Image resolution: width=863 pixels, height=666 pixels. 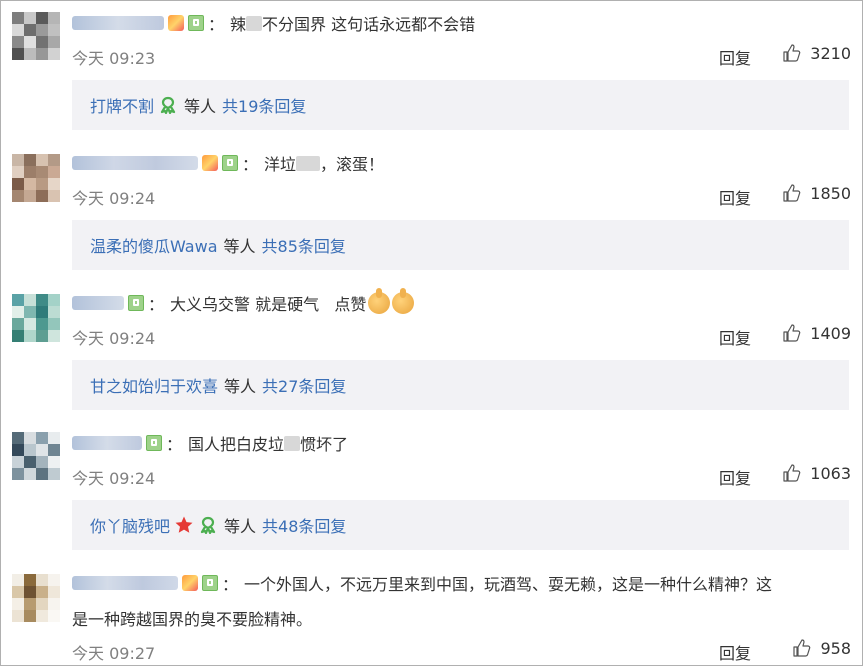 What do you see at coordinates (369, 24) in the screenshot?
I see `comment-text: 不分国界 这句话永远都不会错` at bounding box center [369, 24].